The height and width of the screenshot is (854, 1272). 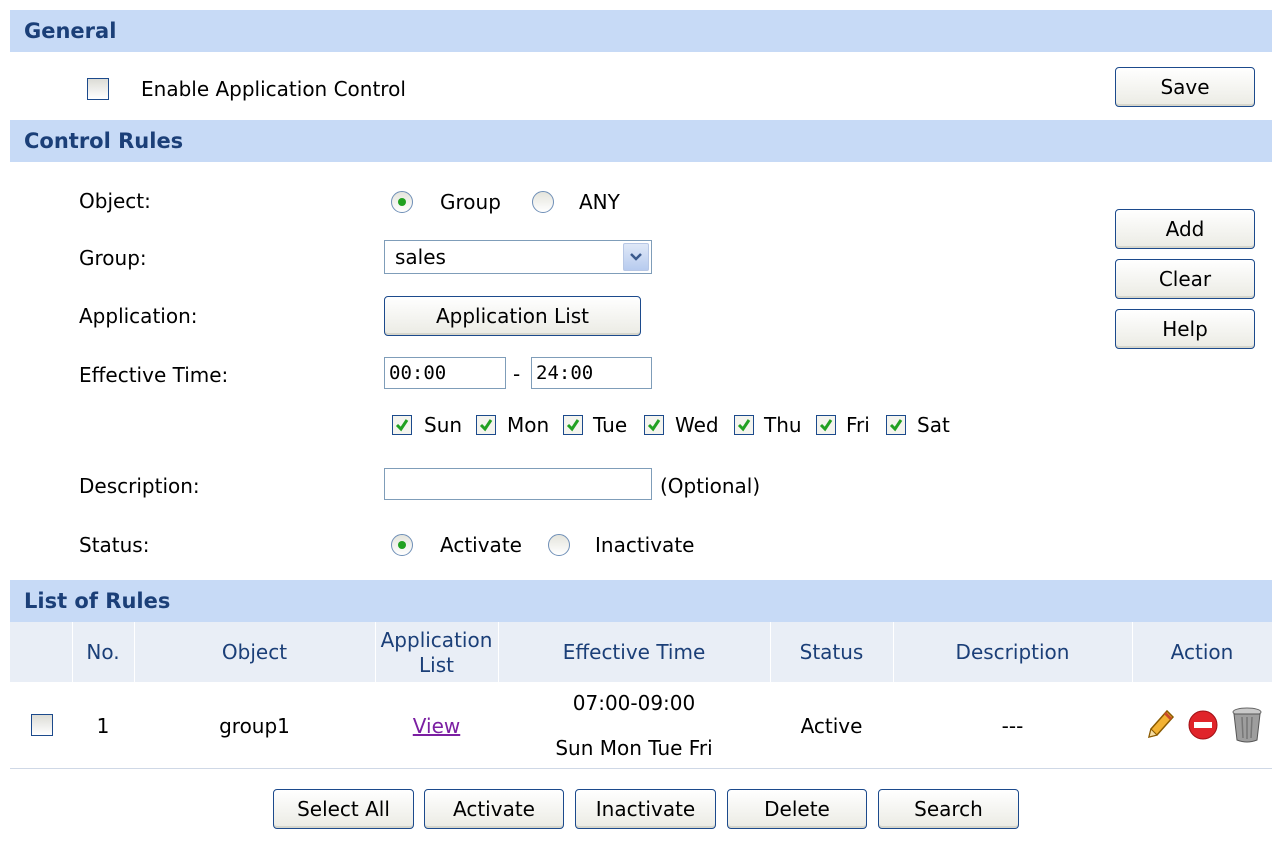 What do you see at coordinates (831, 726) in the screenshot?
I see `row-status: Active` at bounding box center [831, 726].